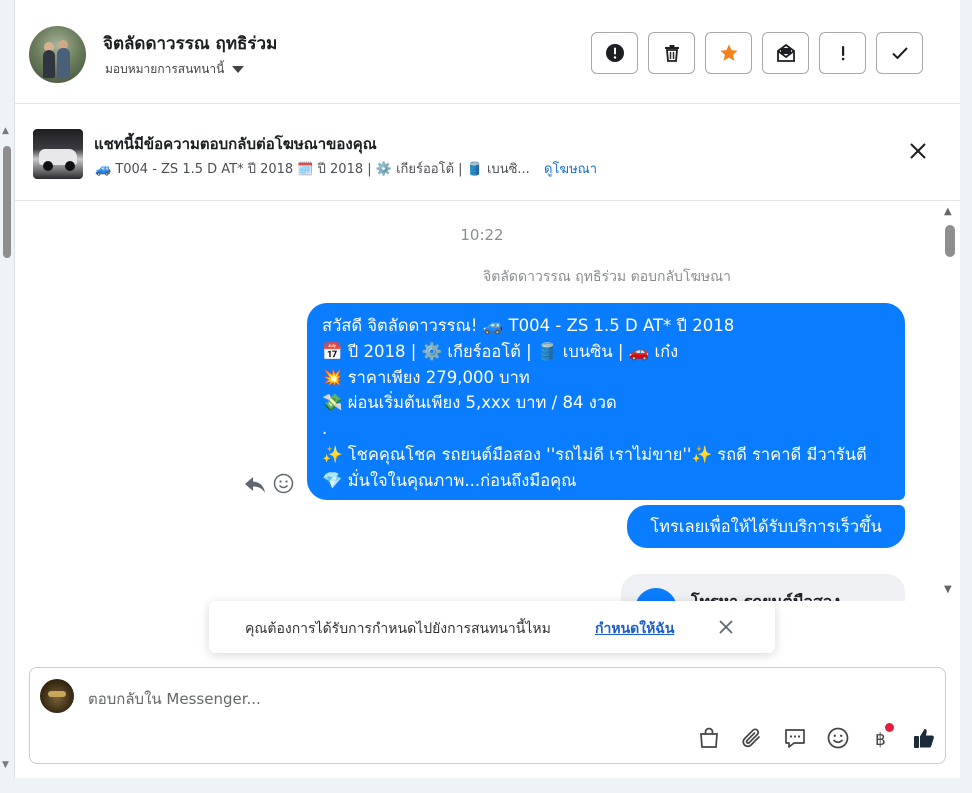  I want to click on call-prompt-bubble: โทรเลยเพื่อให้ได้รับบริการเร็วขึ้น, so click(766, 526).